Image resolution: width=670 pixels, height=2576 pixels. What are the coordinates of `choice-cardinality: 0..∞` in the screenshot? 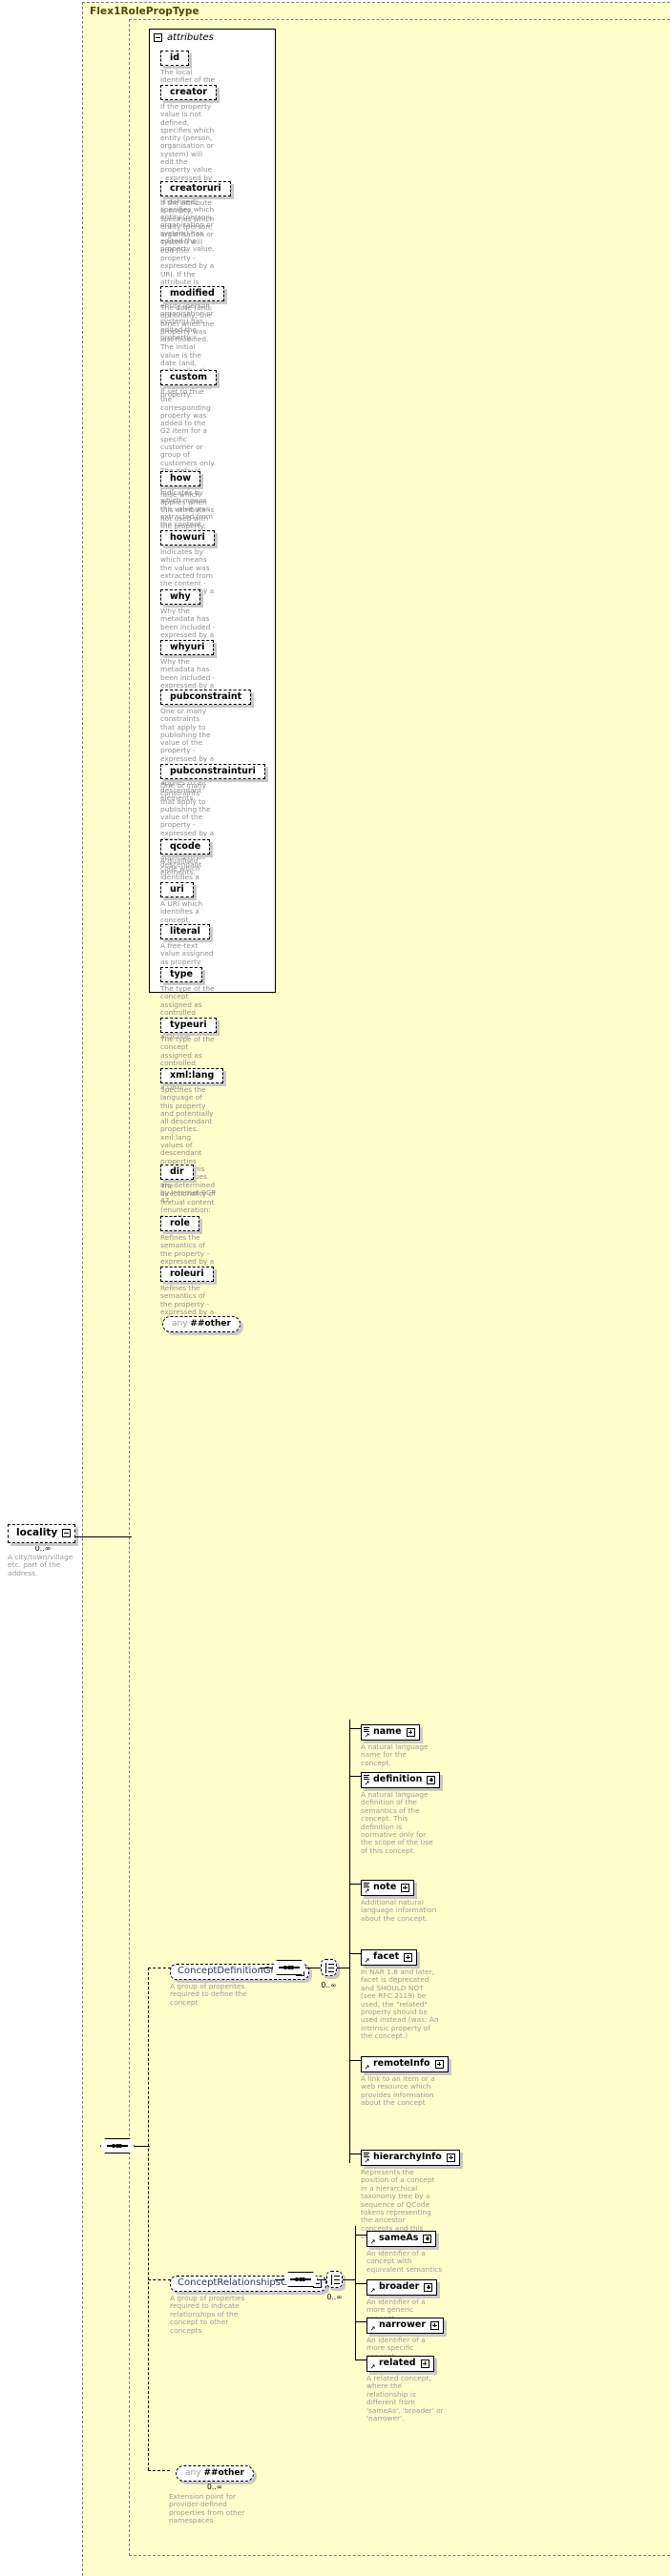 It's located at (329, 1985).